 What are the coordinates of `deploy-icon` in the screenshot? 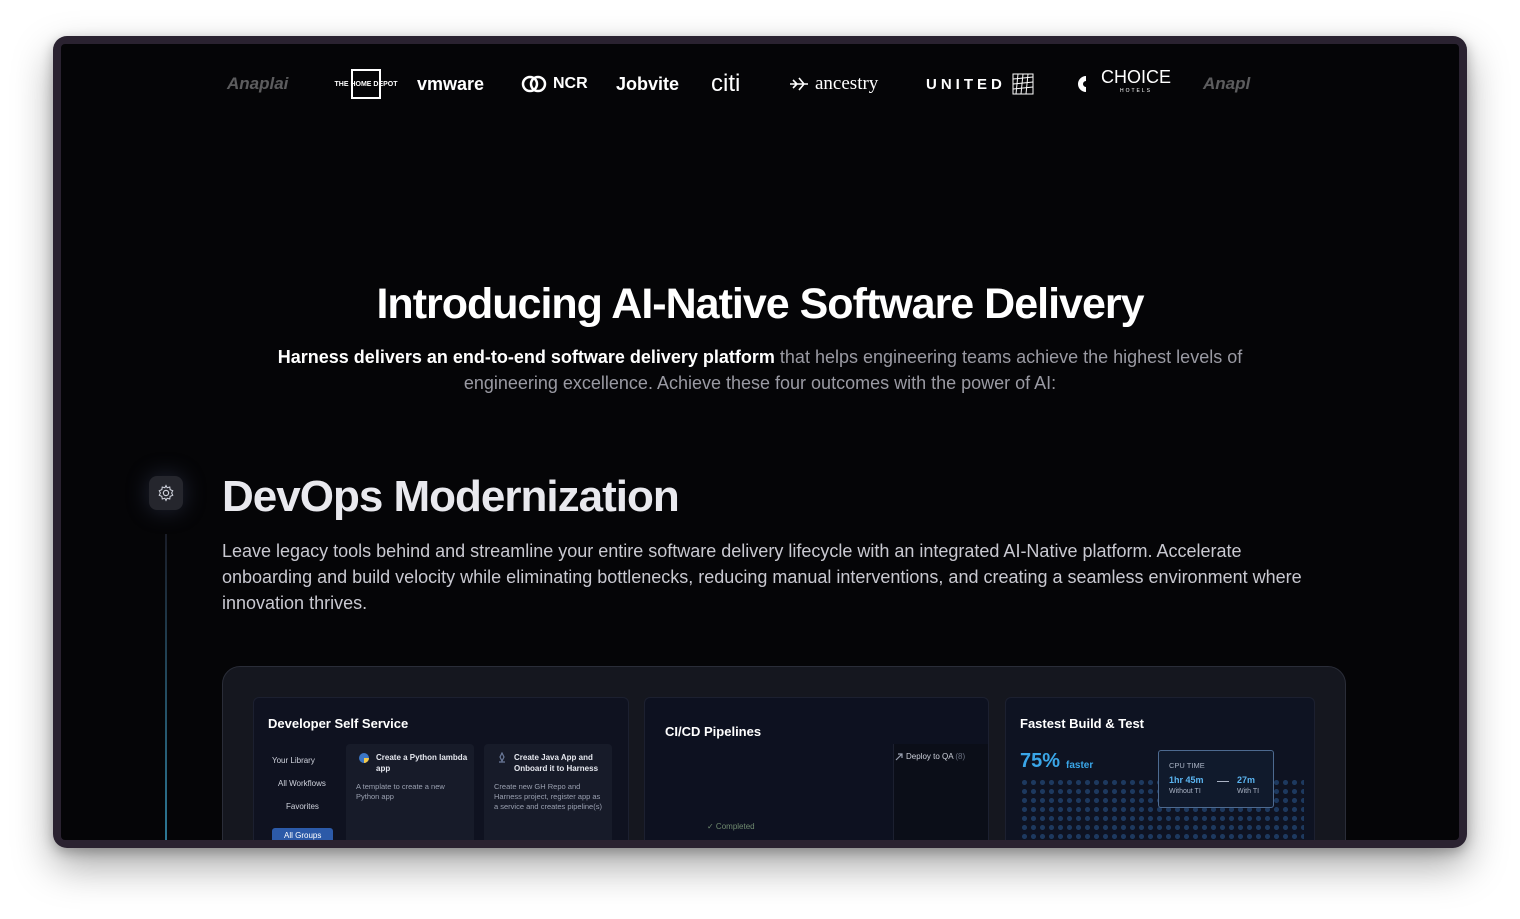 It's located at (899, 757).